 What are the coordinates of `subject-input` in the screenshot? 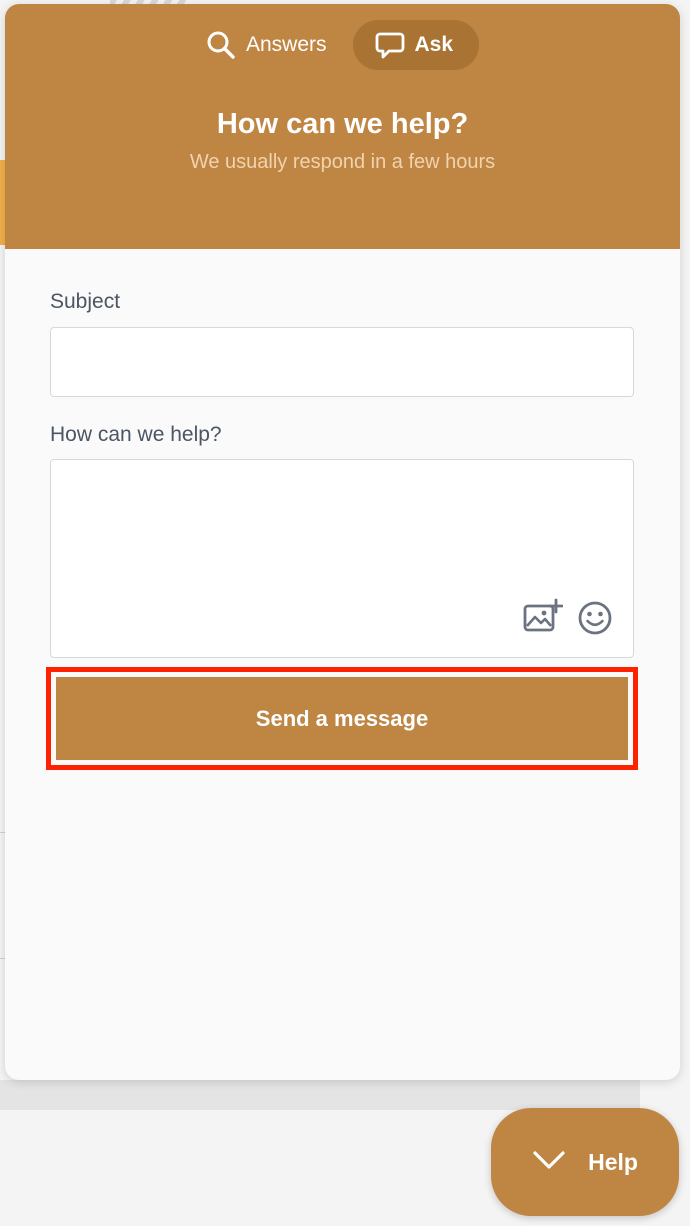 It's located at (342, 362).